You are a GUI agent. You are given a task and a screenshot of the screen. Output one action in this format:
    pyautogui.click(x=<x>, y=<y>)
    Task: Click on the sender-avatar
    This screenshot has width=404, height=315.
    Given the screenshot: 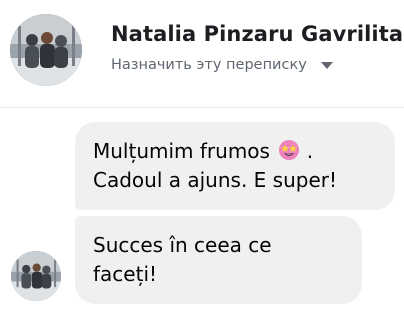 What is the action you would take?
    pyautogui.click(x=36, y=276)
    